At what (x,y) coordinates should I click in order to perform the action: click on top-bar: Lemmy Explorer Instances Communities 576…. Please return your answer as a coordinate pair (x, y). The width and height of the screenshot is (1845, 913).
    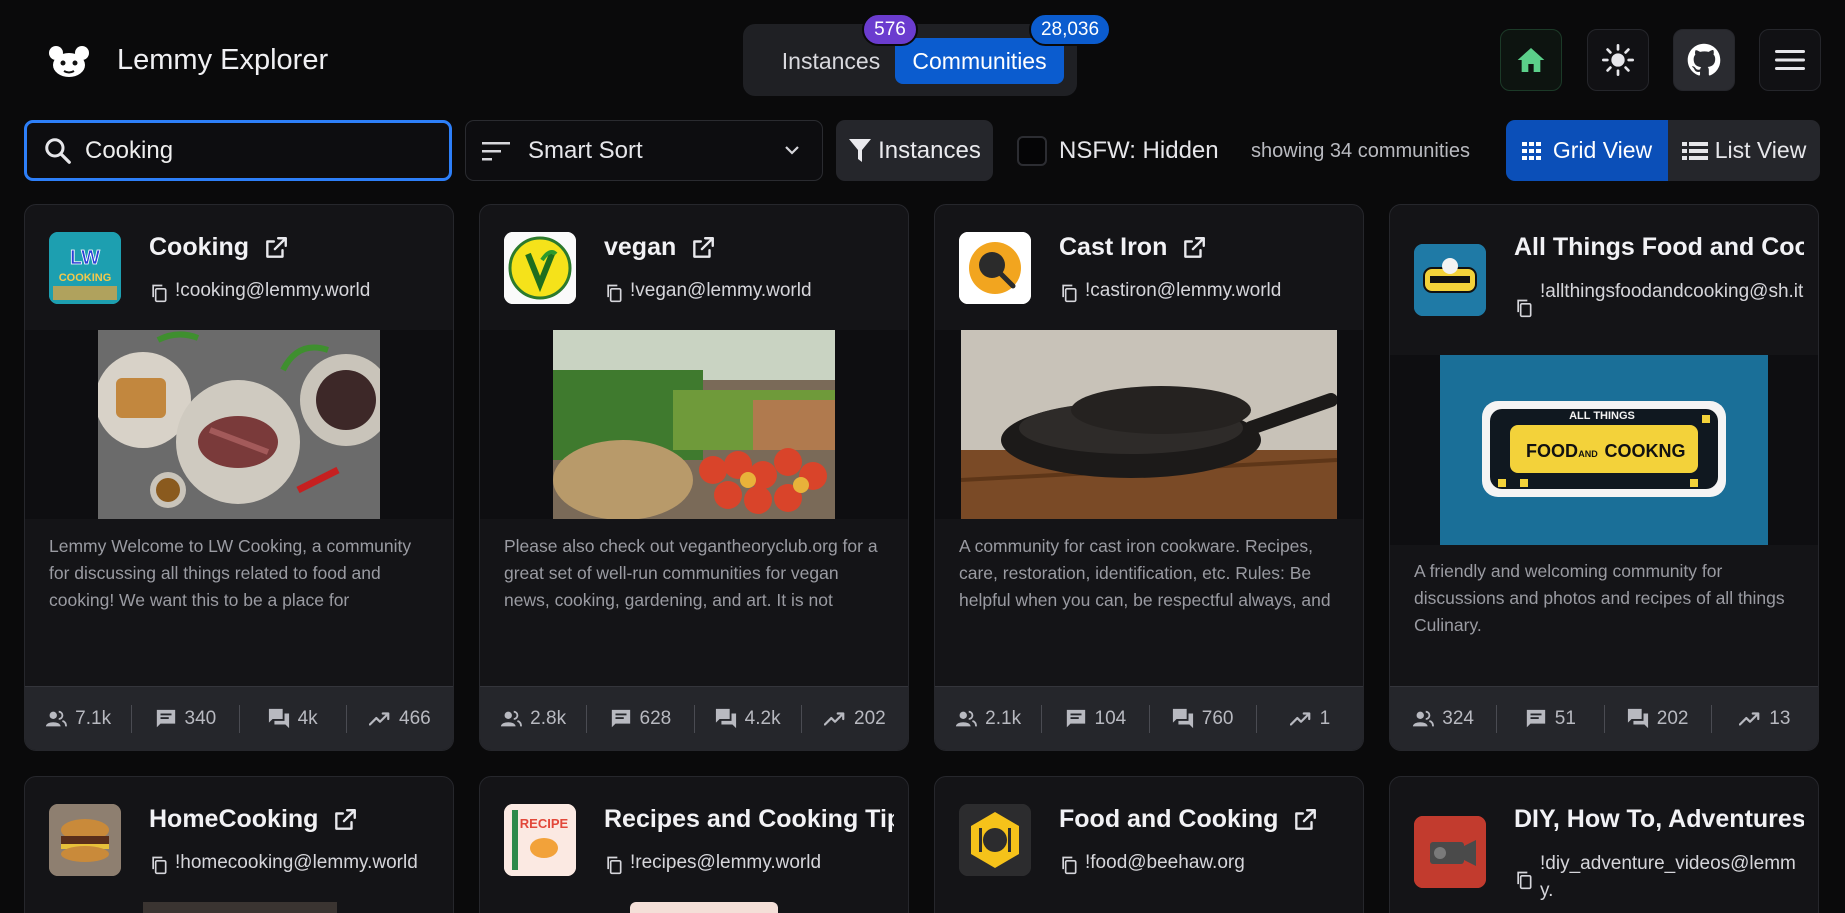
    Looking at the image, I should click on (922, 60).